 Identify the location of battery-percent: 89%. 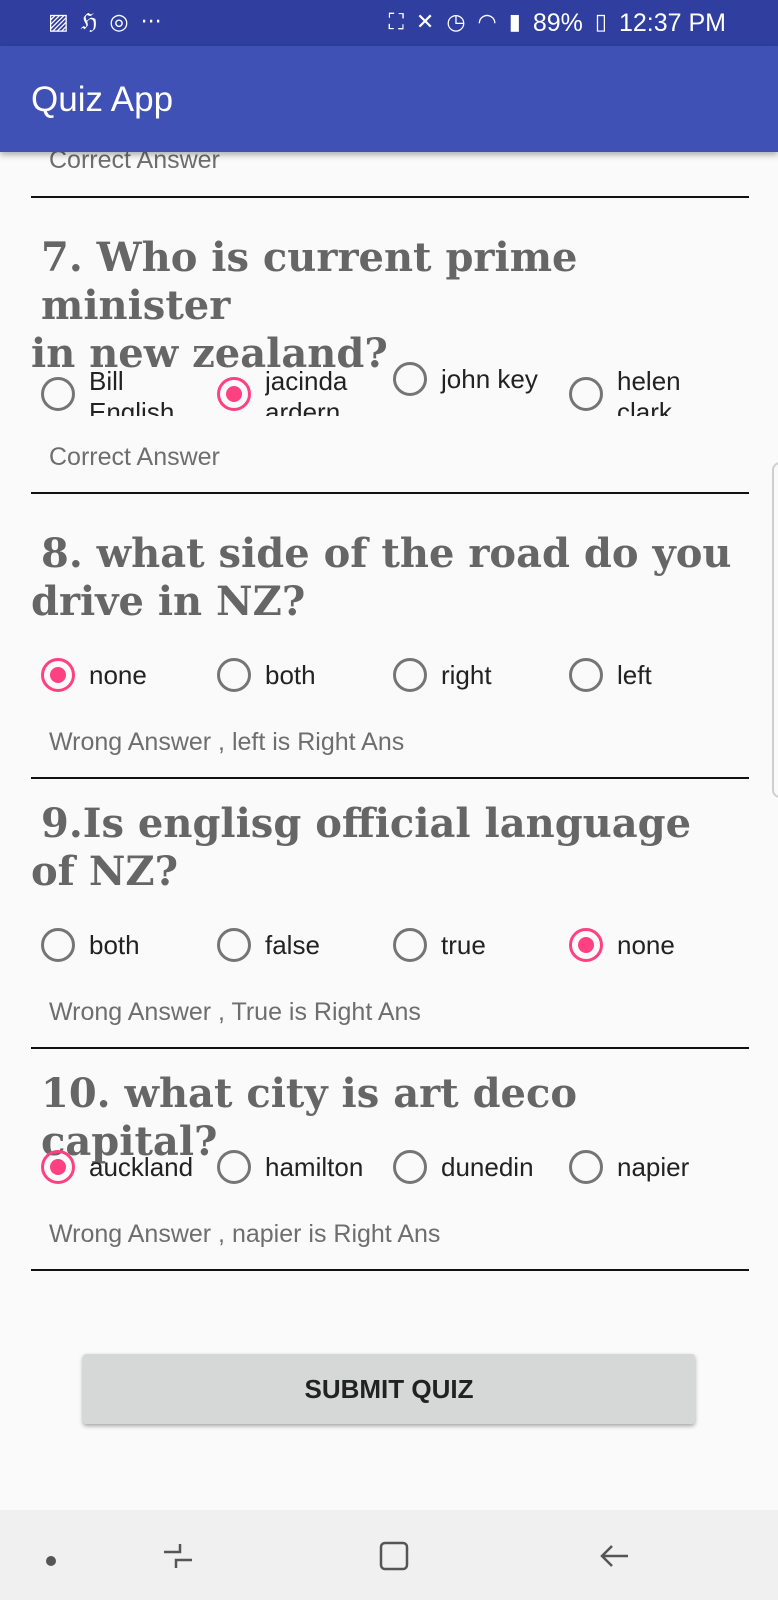
(557, 22).